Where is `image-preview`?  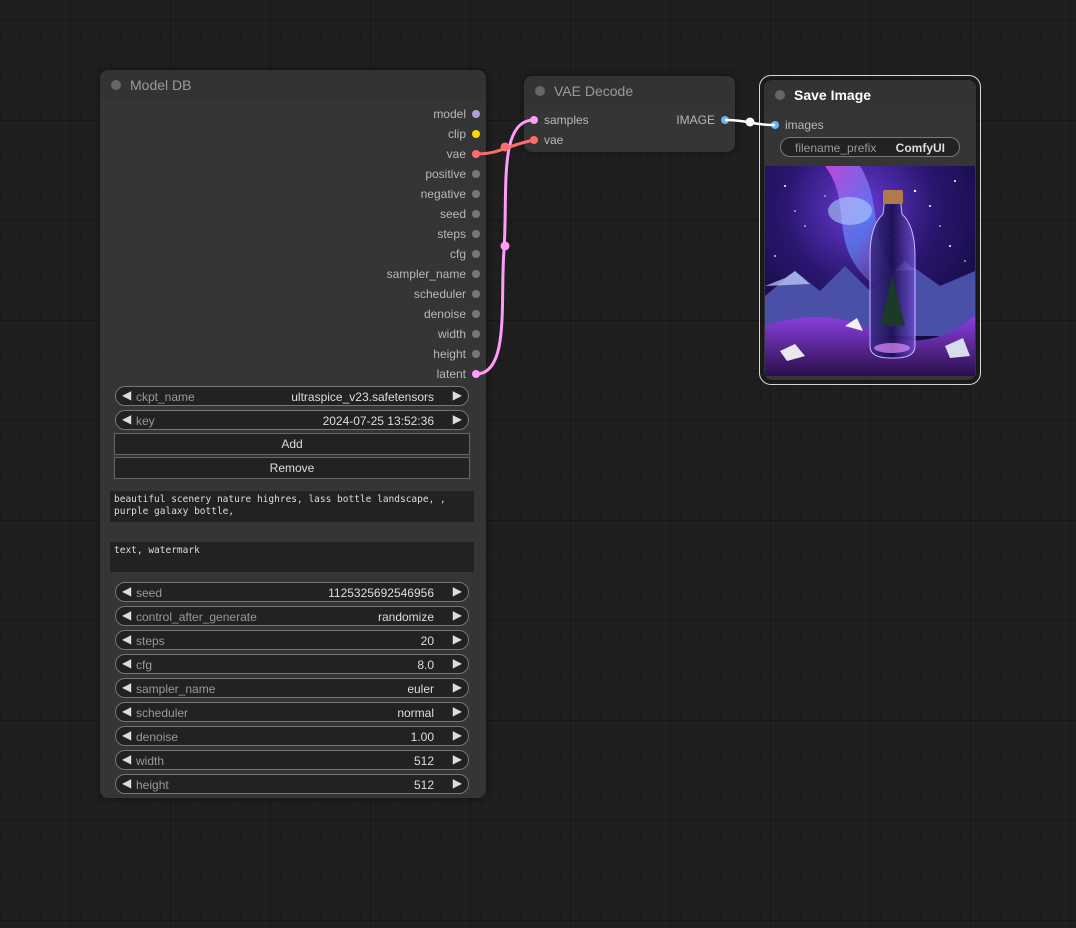 image-preview is located at coordinates (870, 271).